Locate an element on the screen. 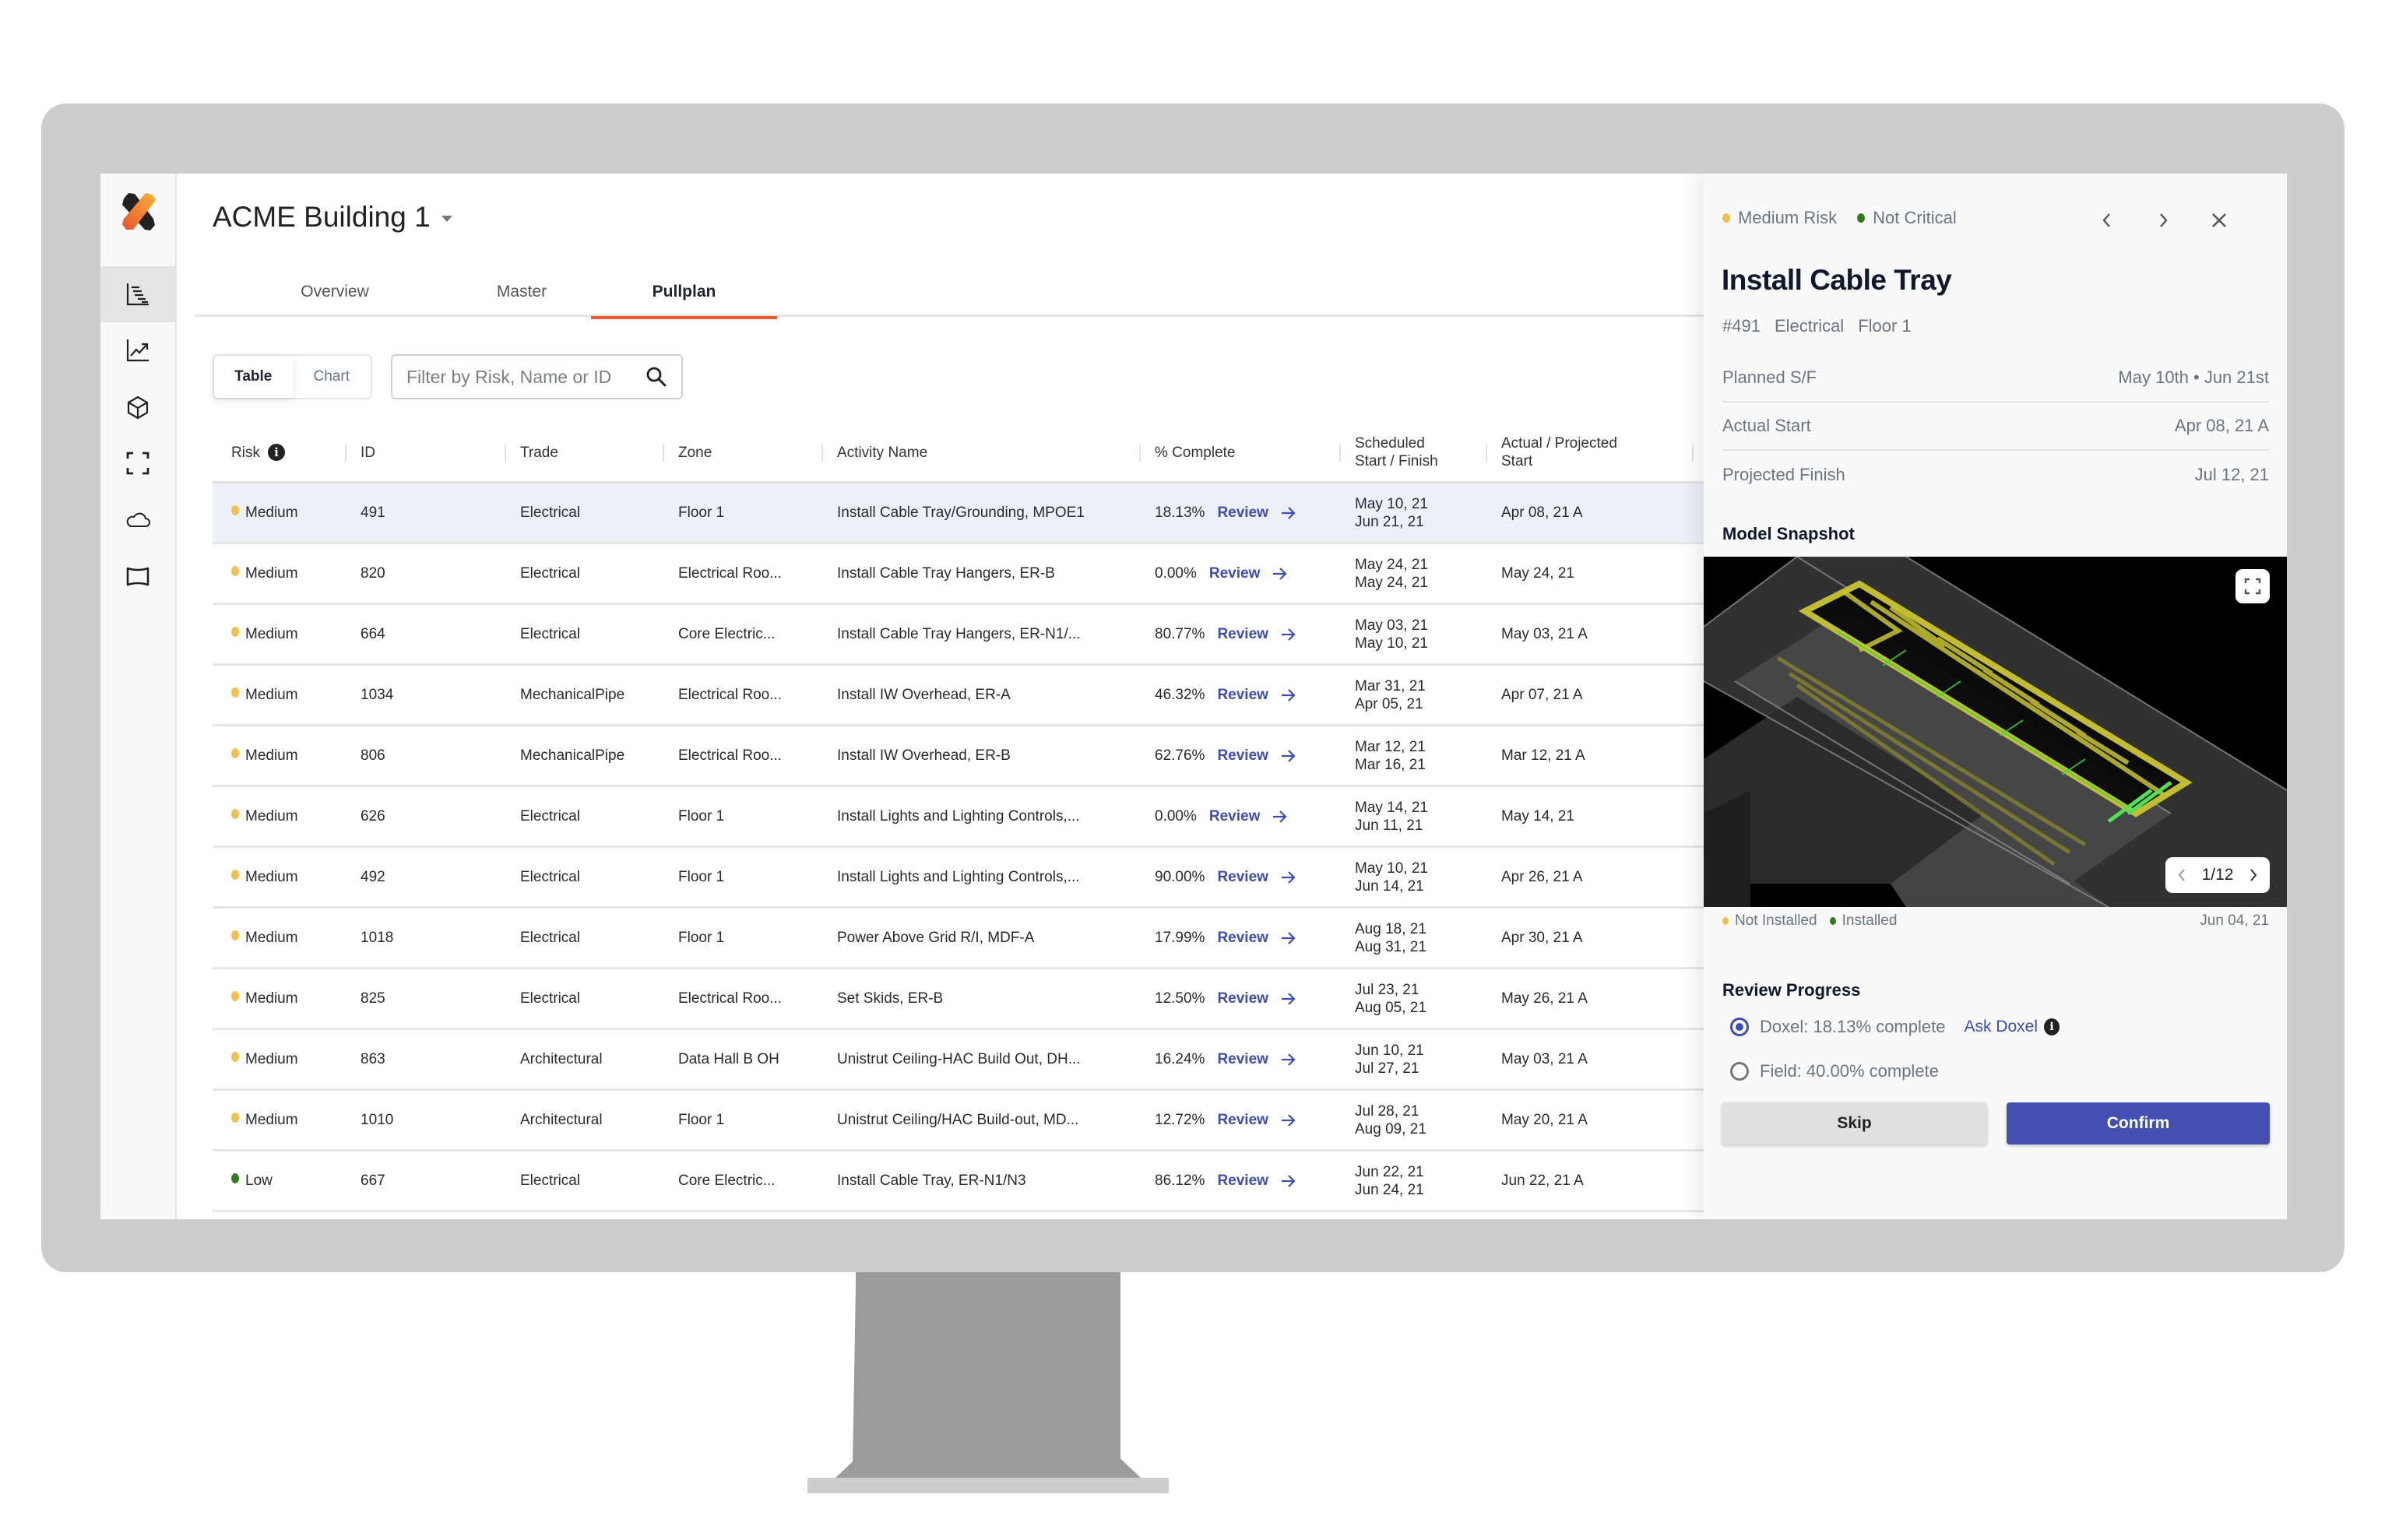 The height and width of the screenshot is (1540, 2385). trade-cell: MechanicalPipe is located at coordinates (572, 694).